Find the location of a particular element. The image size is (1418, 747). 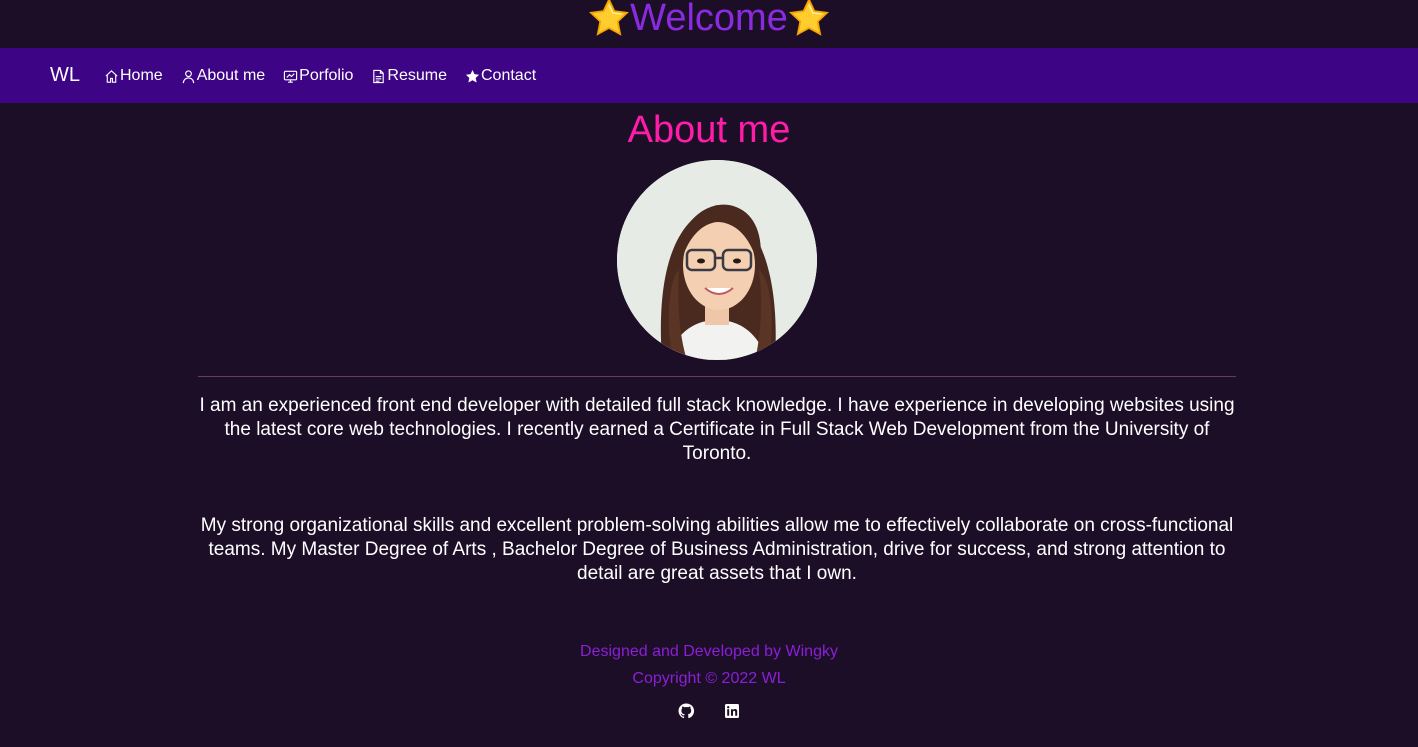

home-icon is located at coordinates (111, 76).